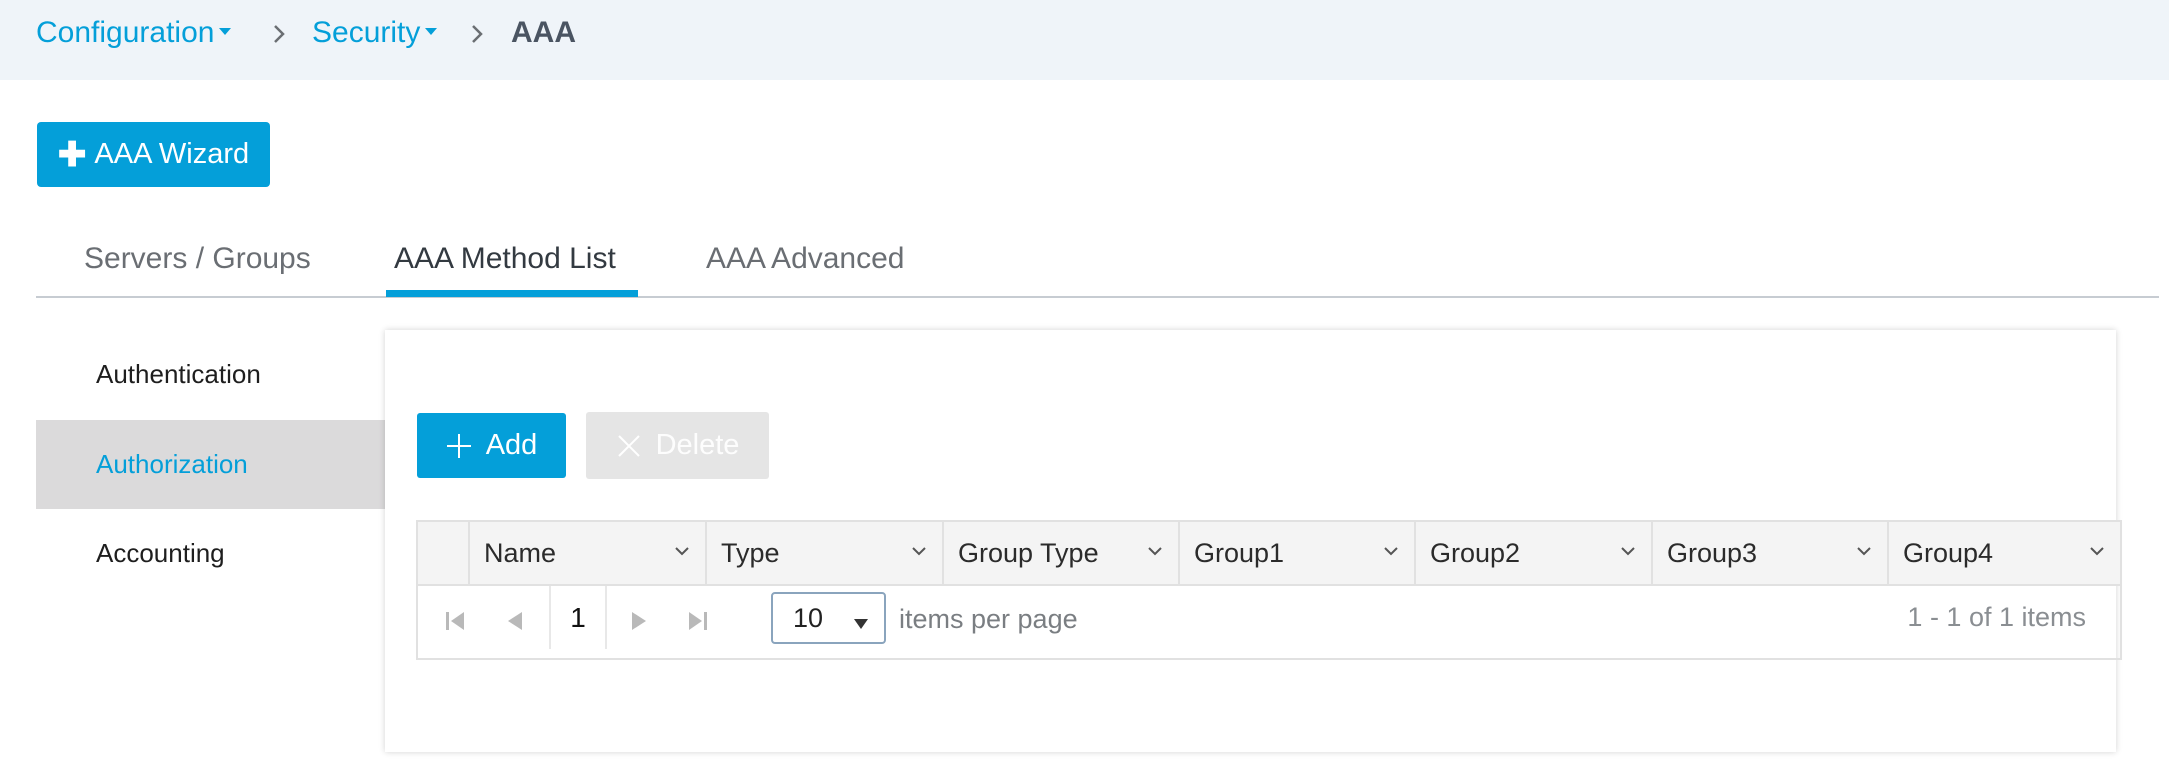 This screenshot has width=2169, height=763. I want to click on tab-servers-groups: Servers / Groups, so click(197, 259).